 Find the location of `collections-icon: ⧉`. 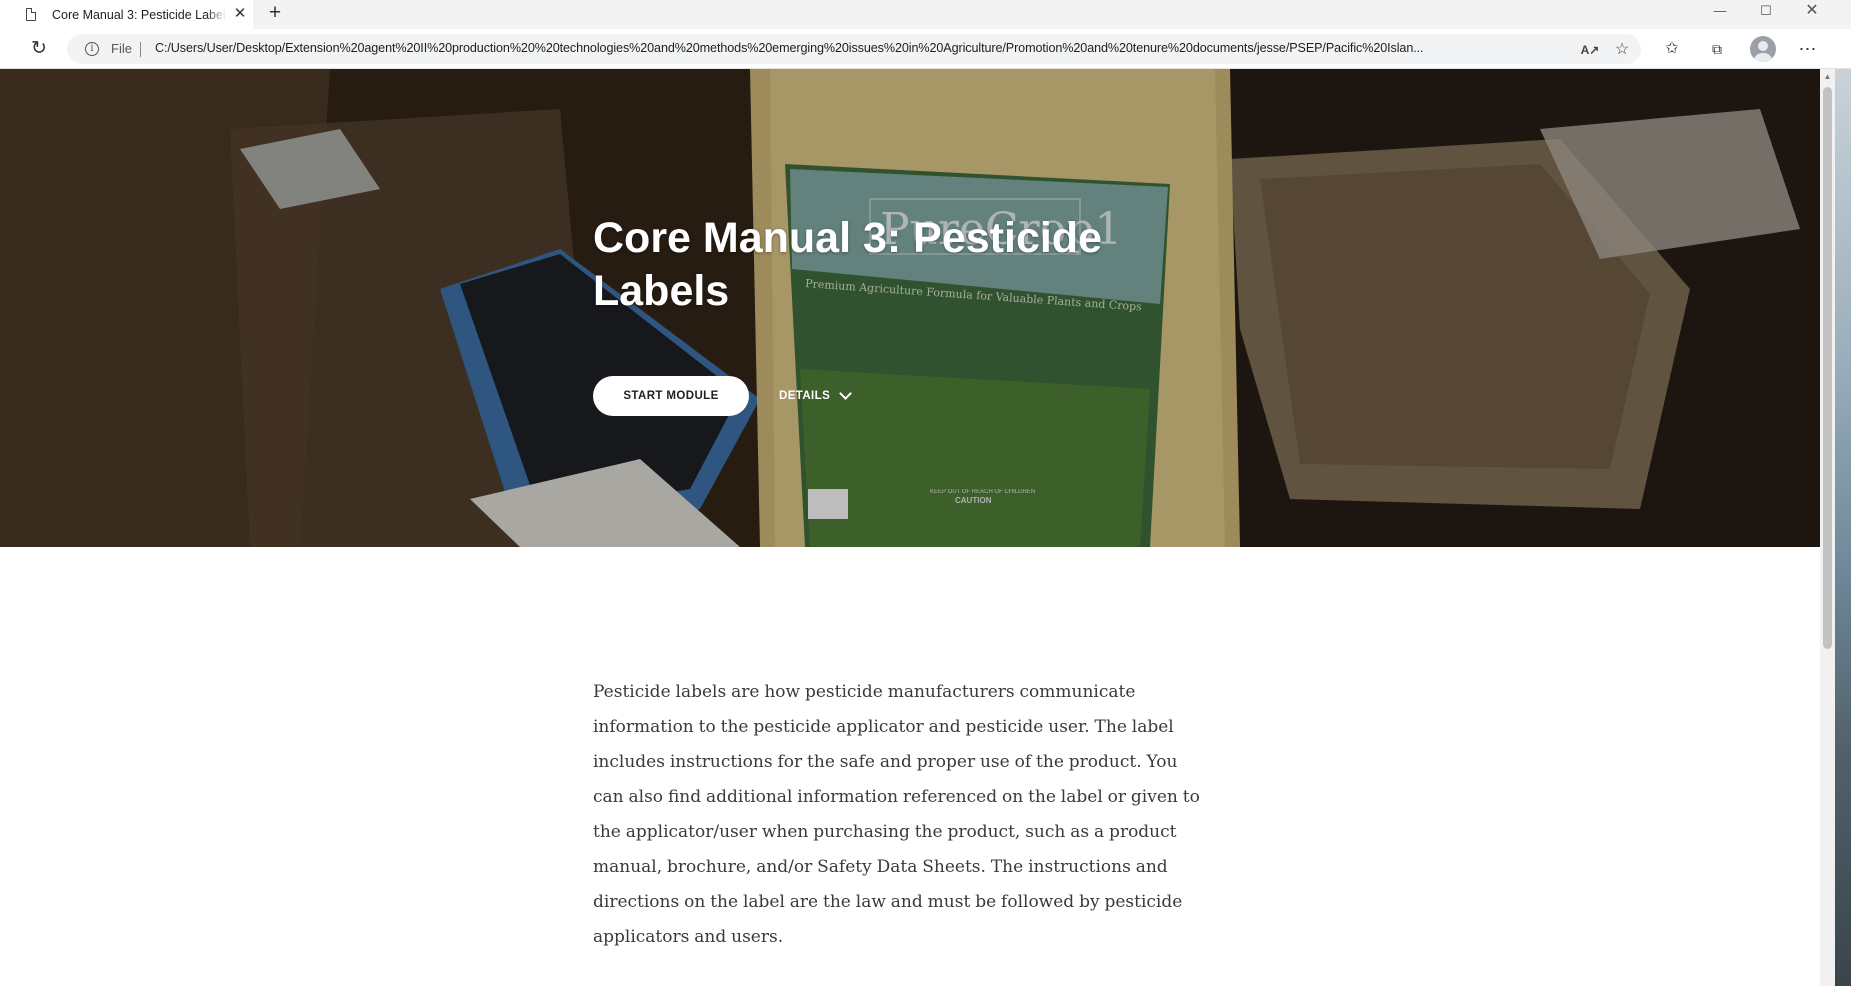

collections-icon: ⧉ is located at coordinates (1717, 49).